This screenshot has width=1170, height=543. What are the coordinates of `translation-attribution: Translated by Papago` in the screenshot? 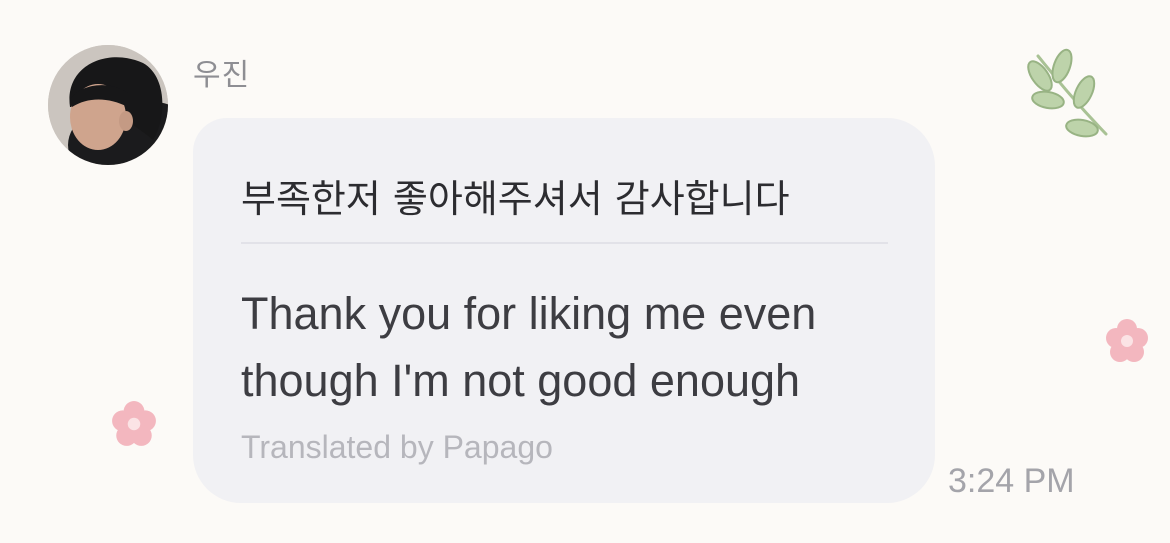 It's located at (397, 447).